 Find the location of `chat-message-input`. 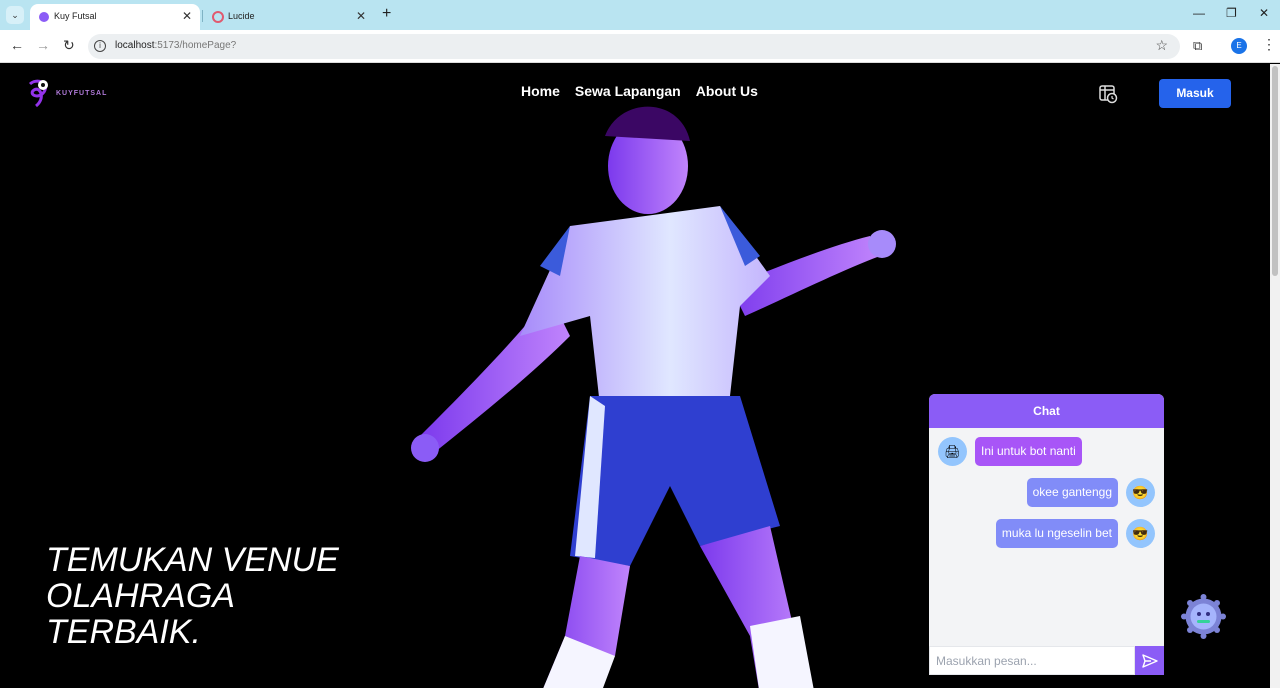

chat-message-input is located at coordinates (1032, 660).